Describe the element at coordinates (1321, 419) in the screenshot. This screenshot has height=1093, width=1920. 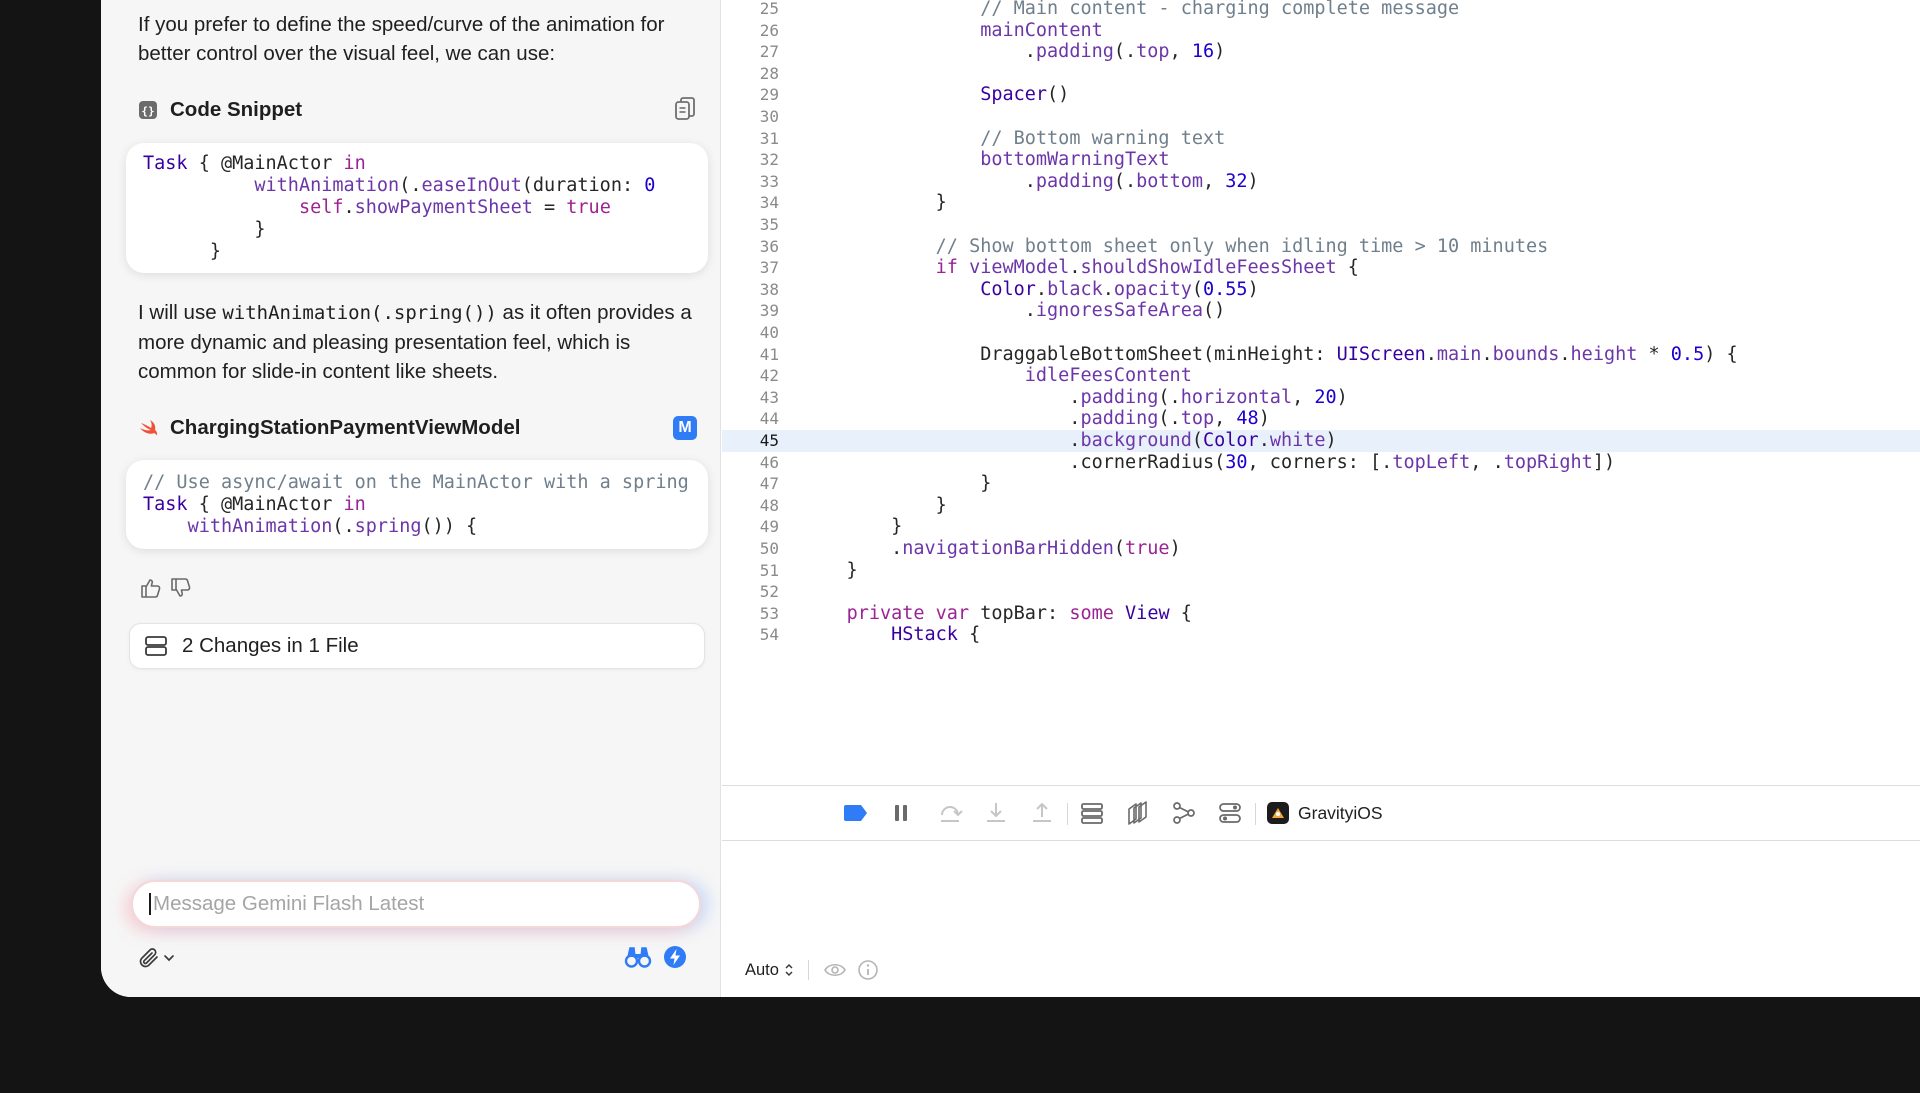
I see `editor-line: 44 .padding(.top, 48)` at that location.